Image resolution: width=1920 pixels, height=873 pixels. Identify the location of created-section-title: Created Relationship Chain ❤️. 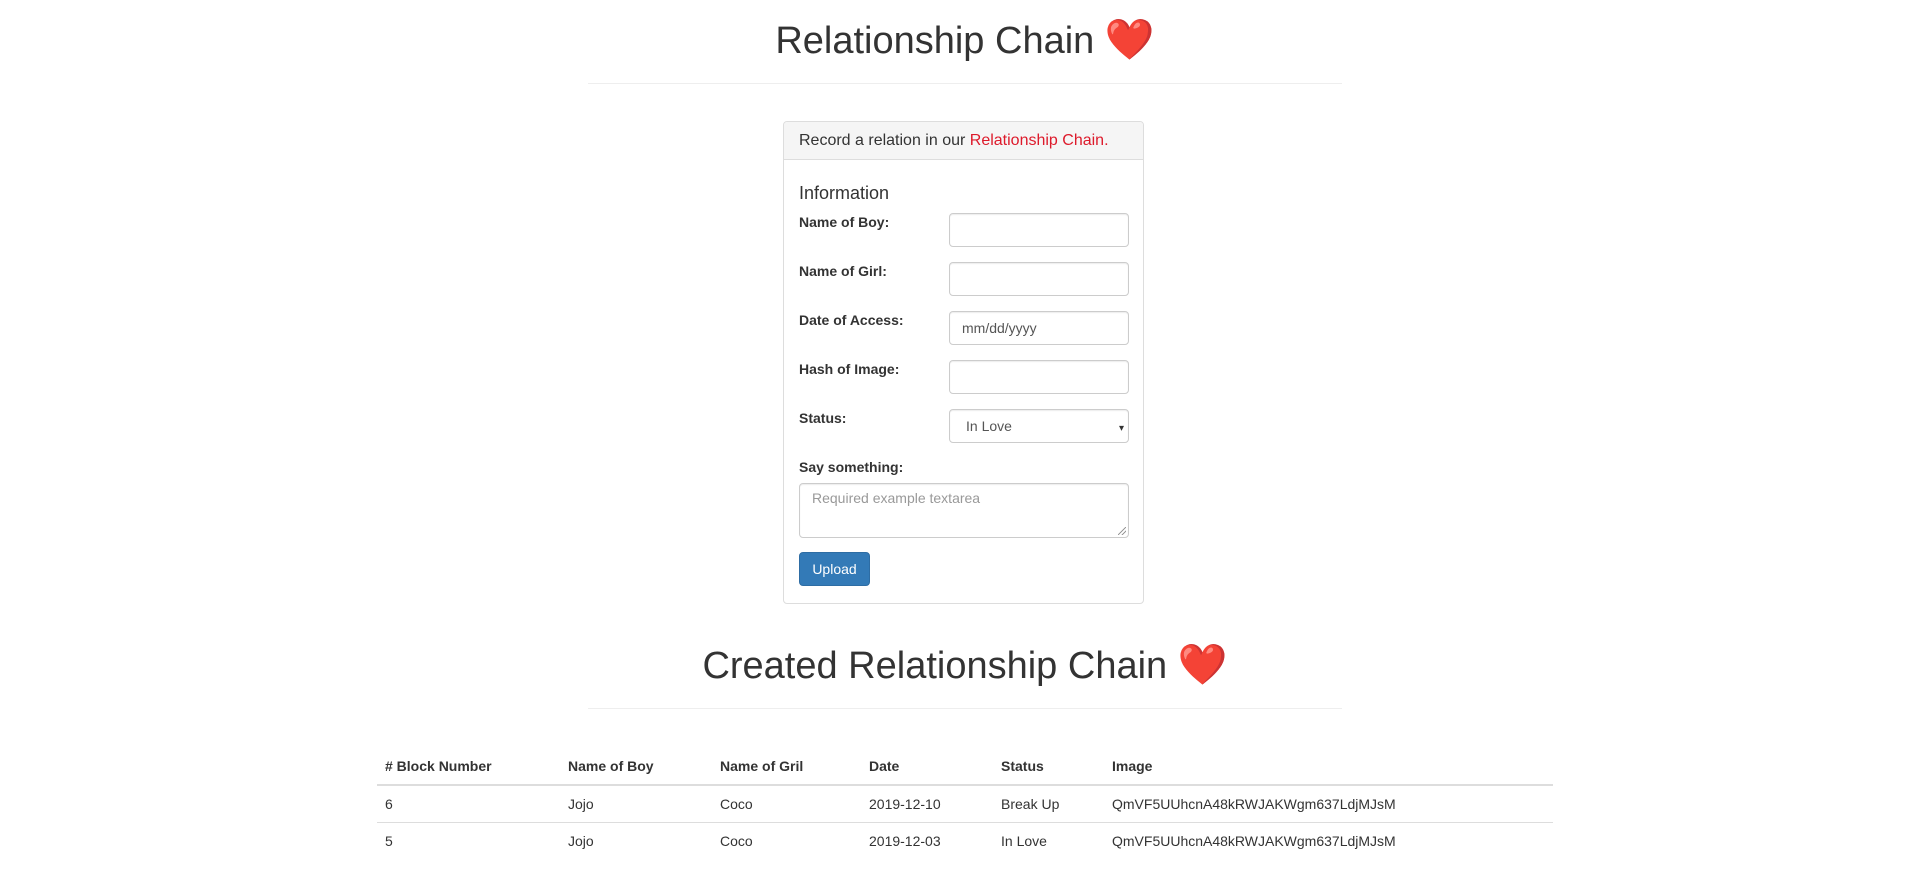
(965, 665).